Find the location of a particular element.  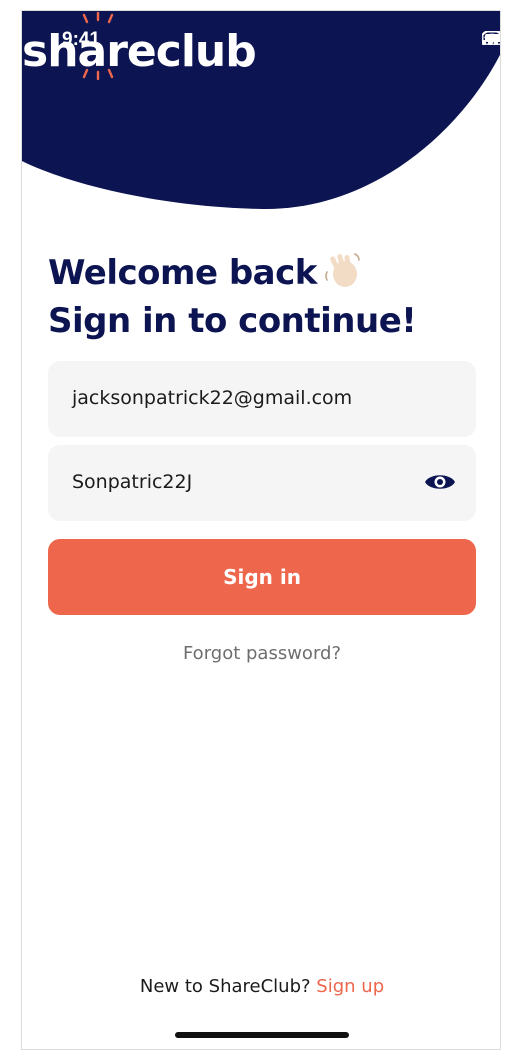

shareclub-logo: shareclub is located at coordinates (139, 46).